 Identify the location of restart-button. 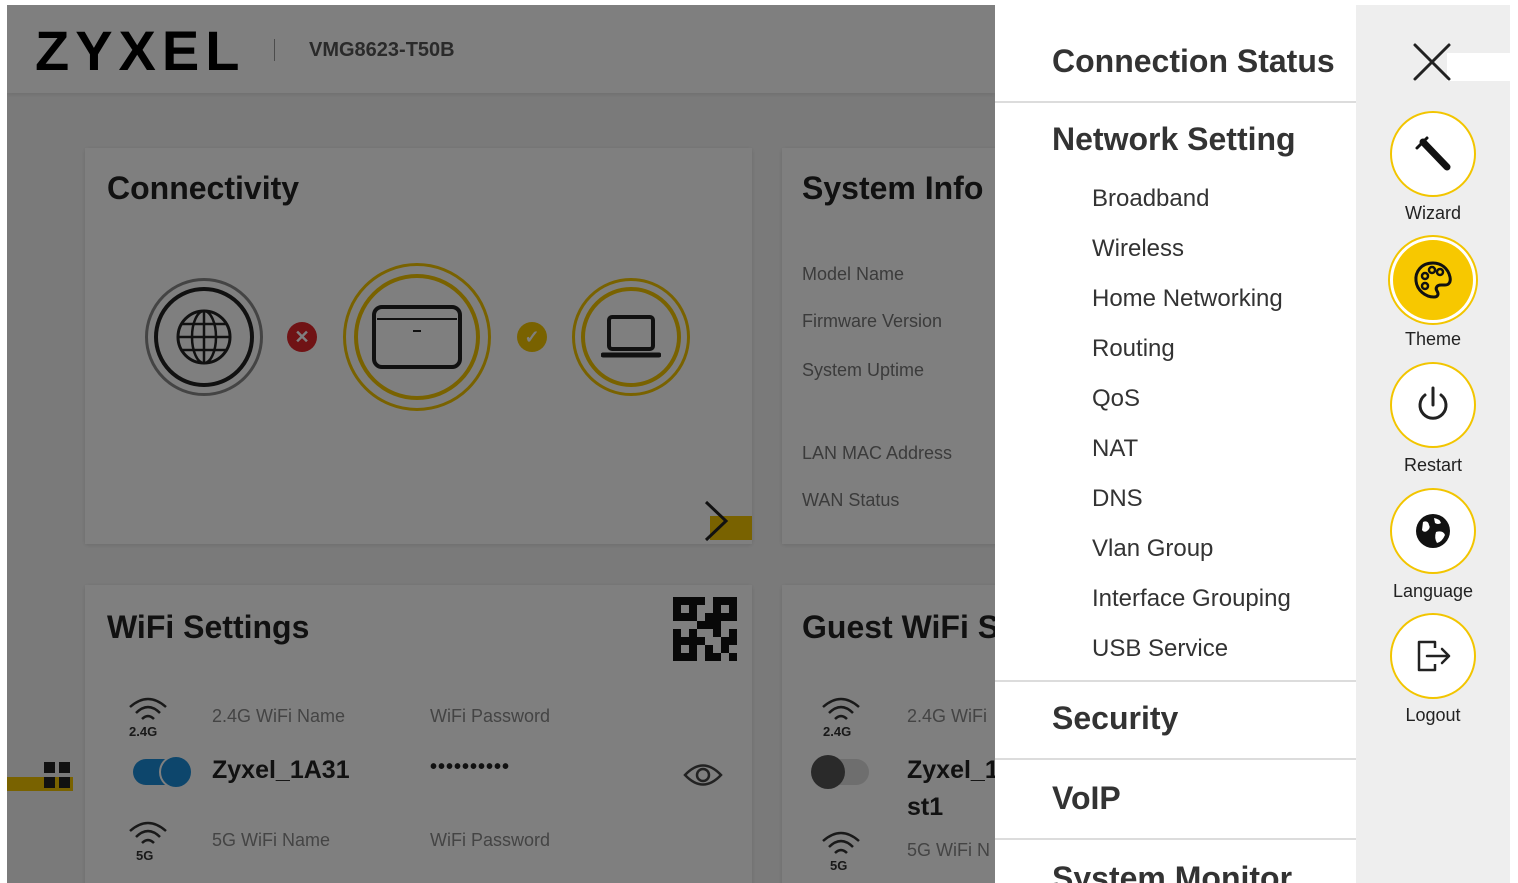
(1433, 405).